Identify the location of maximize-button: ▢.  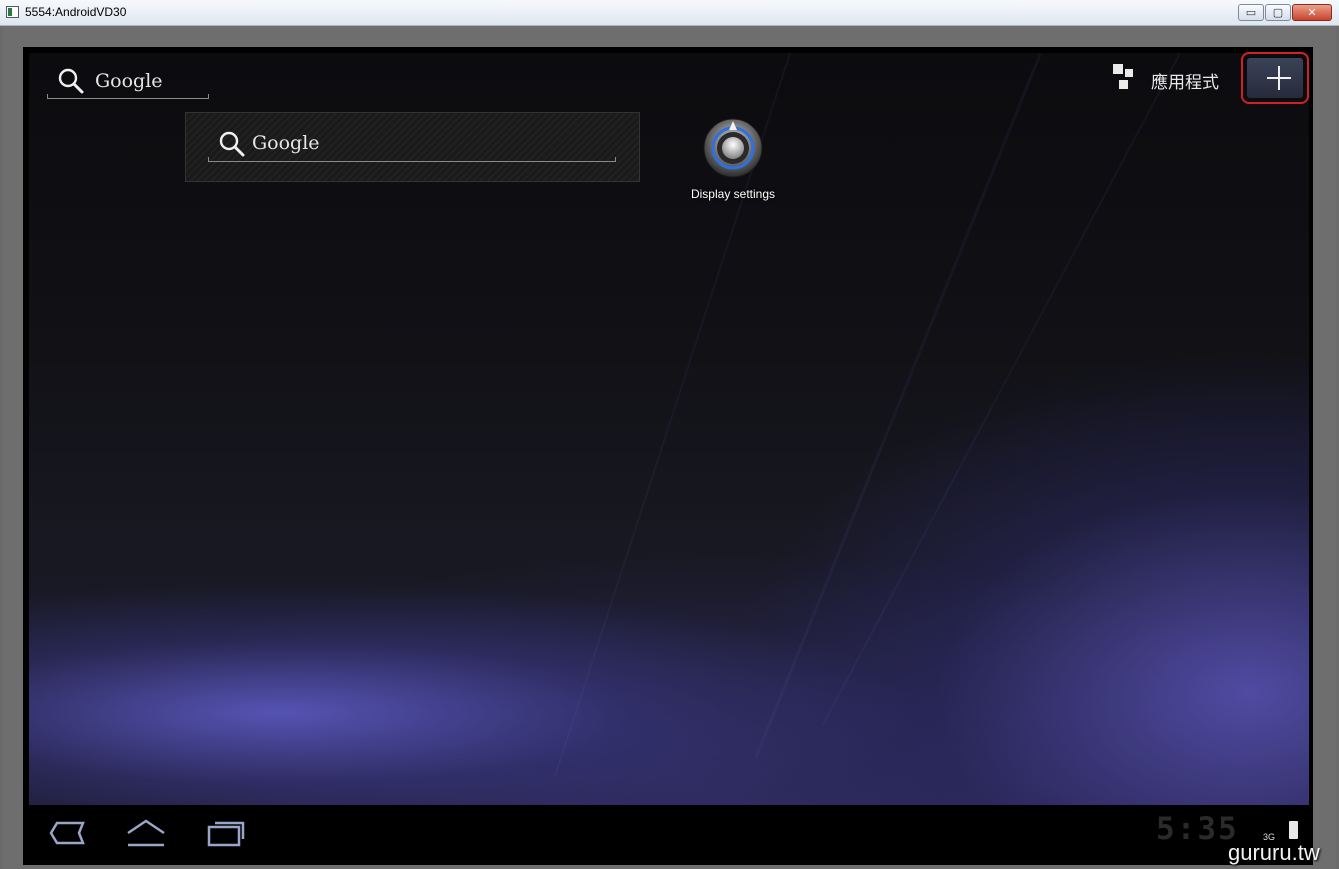
(1278, 12).